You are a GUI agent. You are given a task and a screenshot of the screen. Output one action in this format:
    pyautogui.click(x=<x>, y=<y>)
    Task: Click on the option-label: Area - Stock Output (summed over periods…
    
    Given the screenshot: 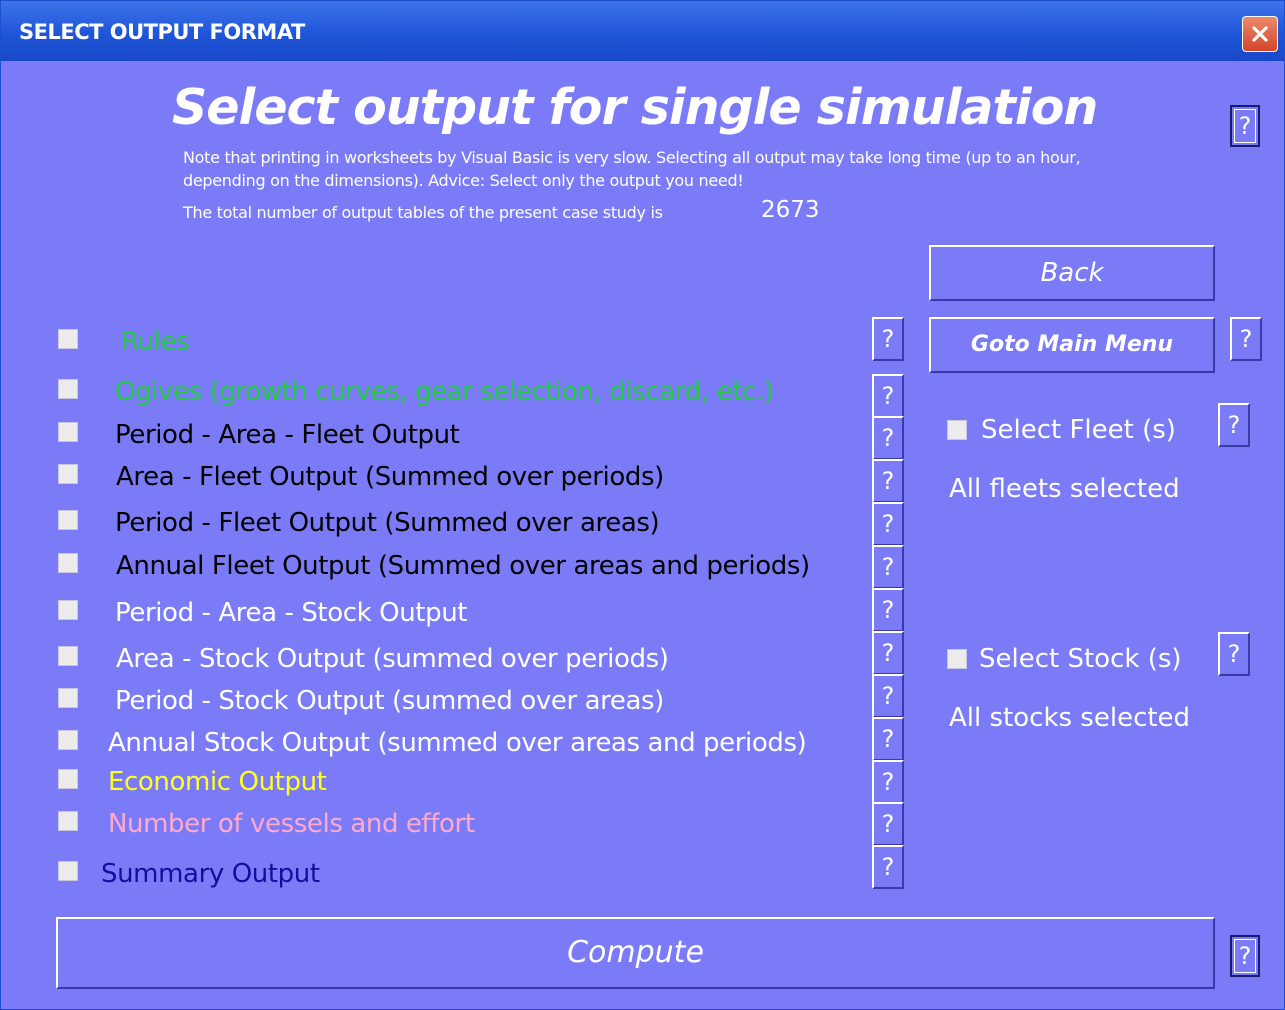 What is the action you would take?
    pyautogui.click(x=392, y=659)
    